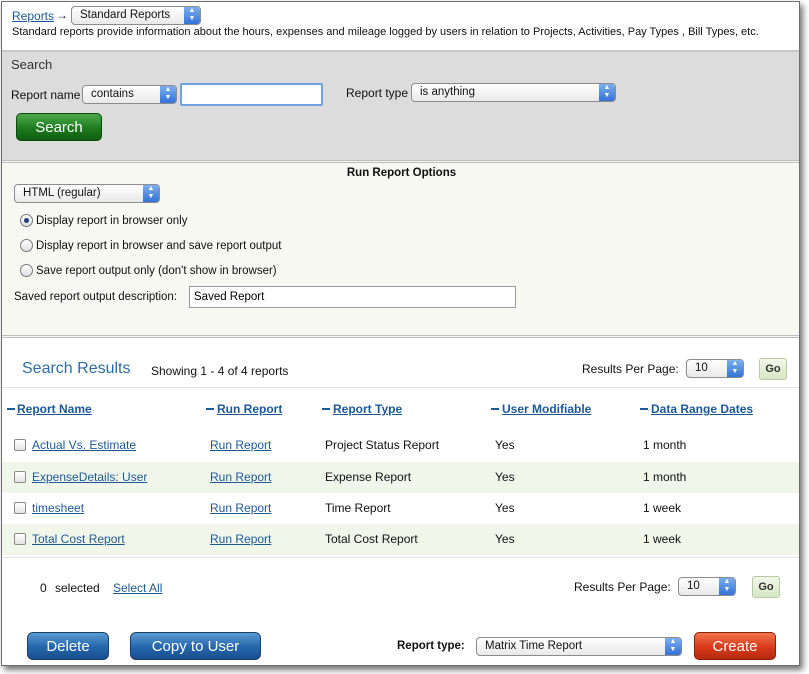  Describe the element at coordinates (371, 539) in the screenshot. I see `report-type-cell: Total Cost Report` at that location.